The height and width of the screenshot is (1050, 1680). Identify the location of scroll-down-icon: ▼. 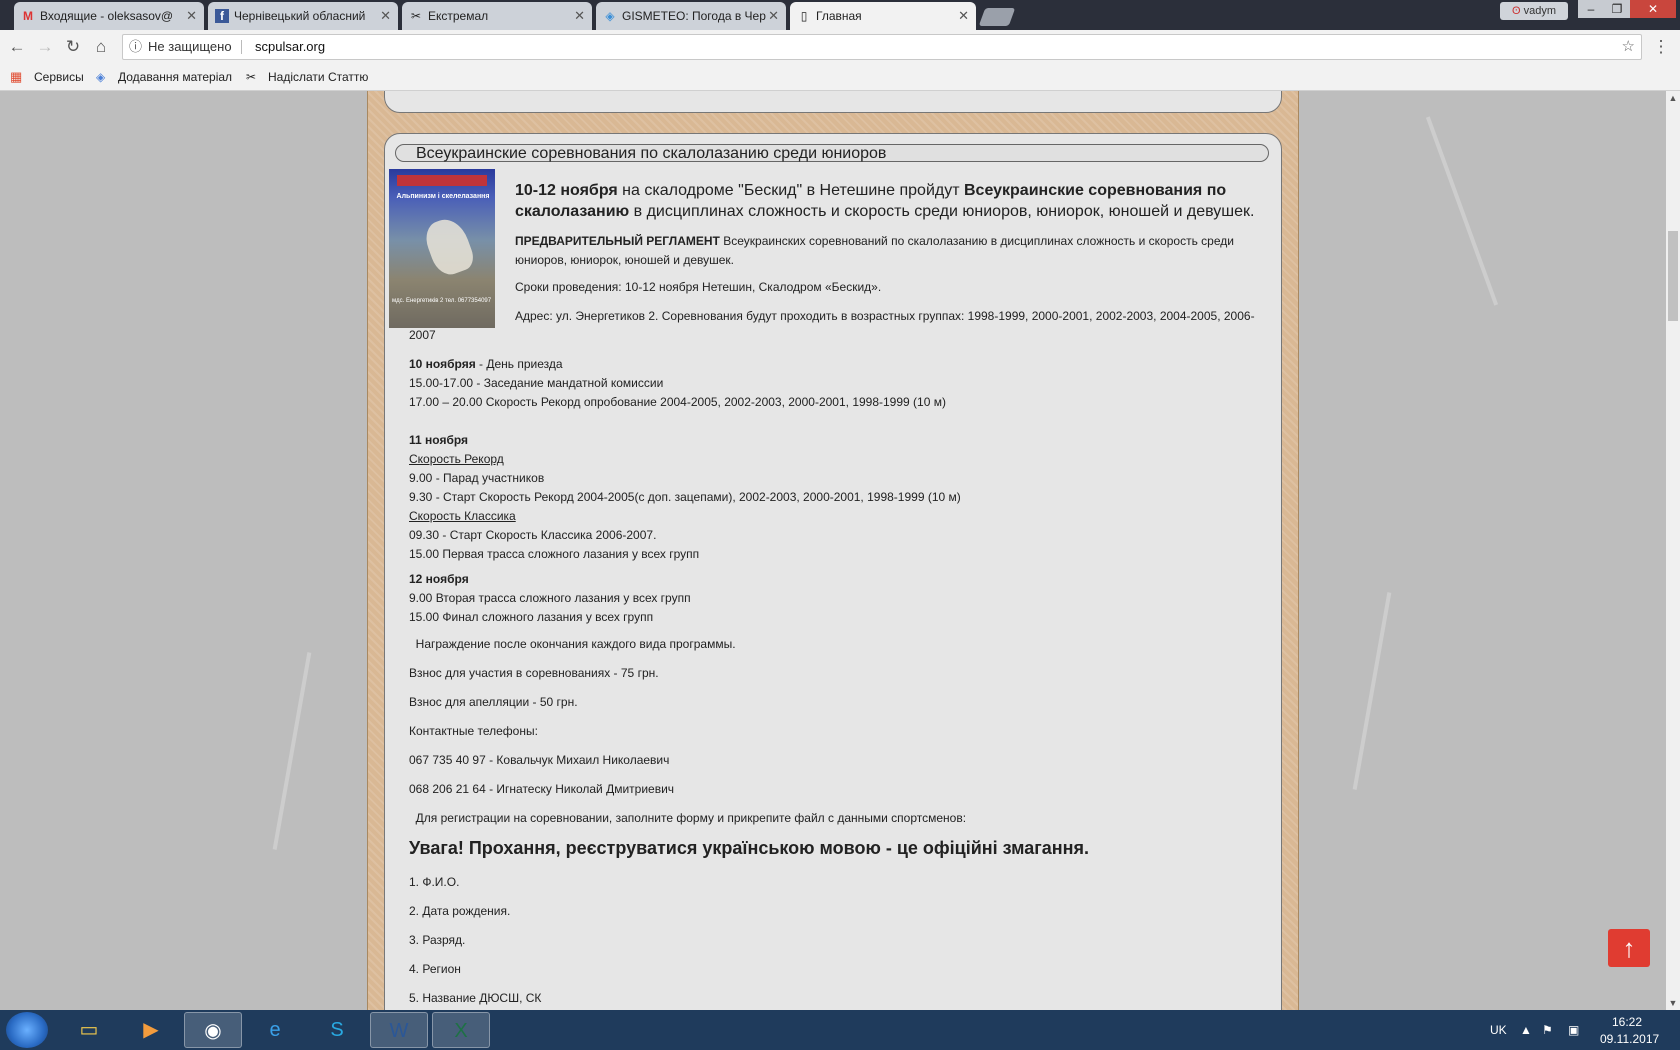
(1673, 1003).